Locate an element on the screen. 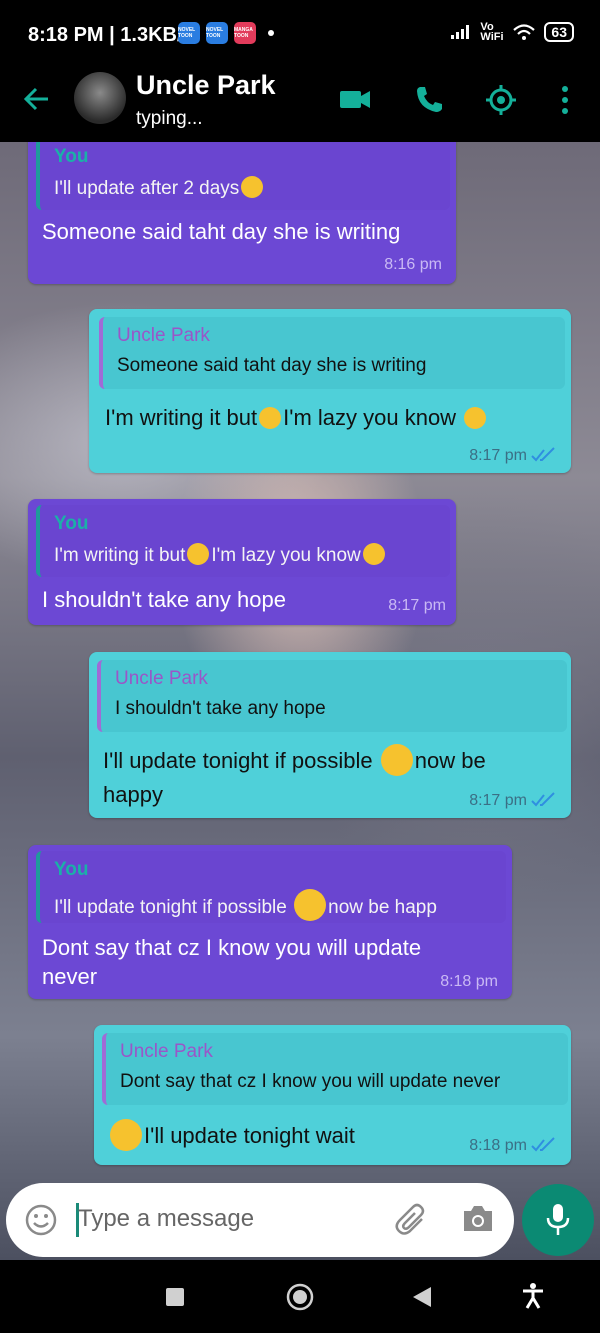 Image resolution: width=600 pixels, height=1333 pixels. mic-icon is located at coordinates (558, 1219).